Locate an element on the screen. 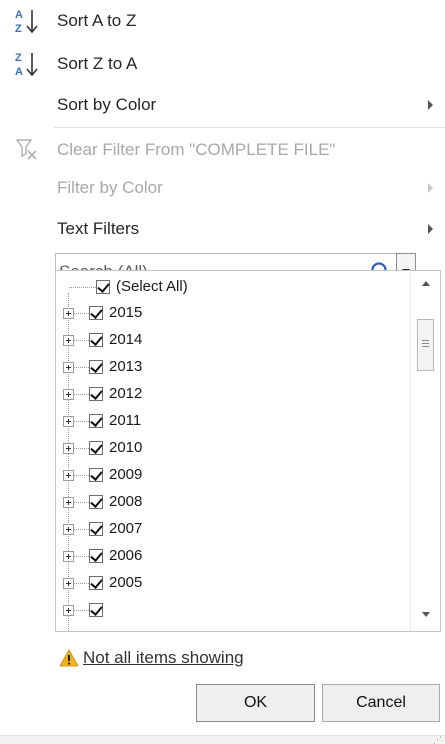  scroll-thumb is located at coordinates (425, 345).